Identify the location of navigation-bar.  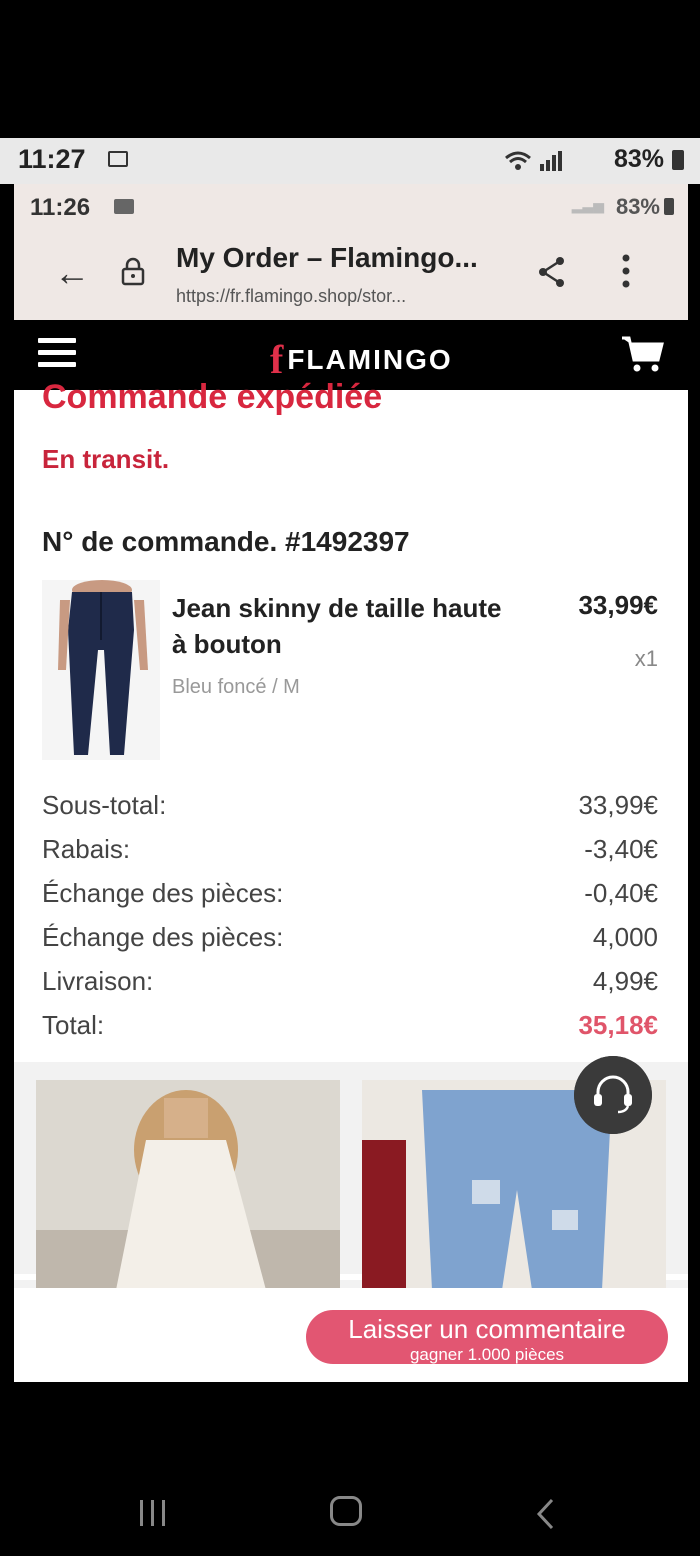
(350, 1513).